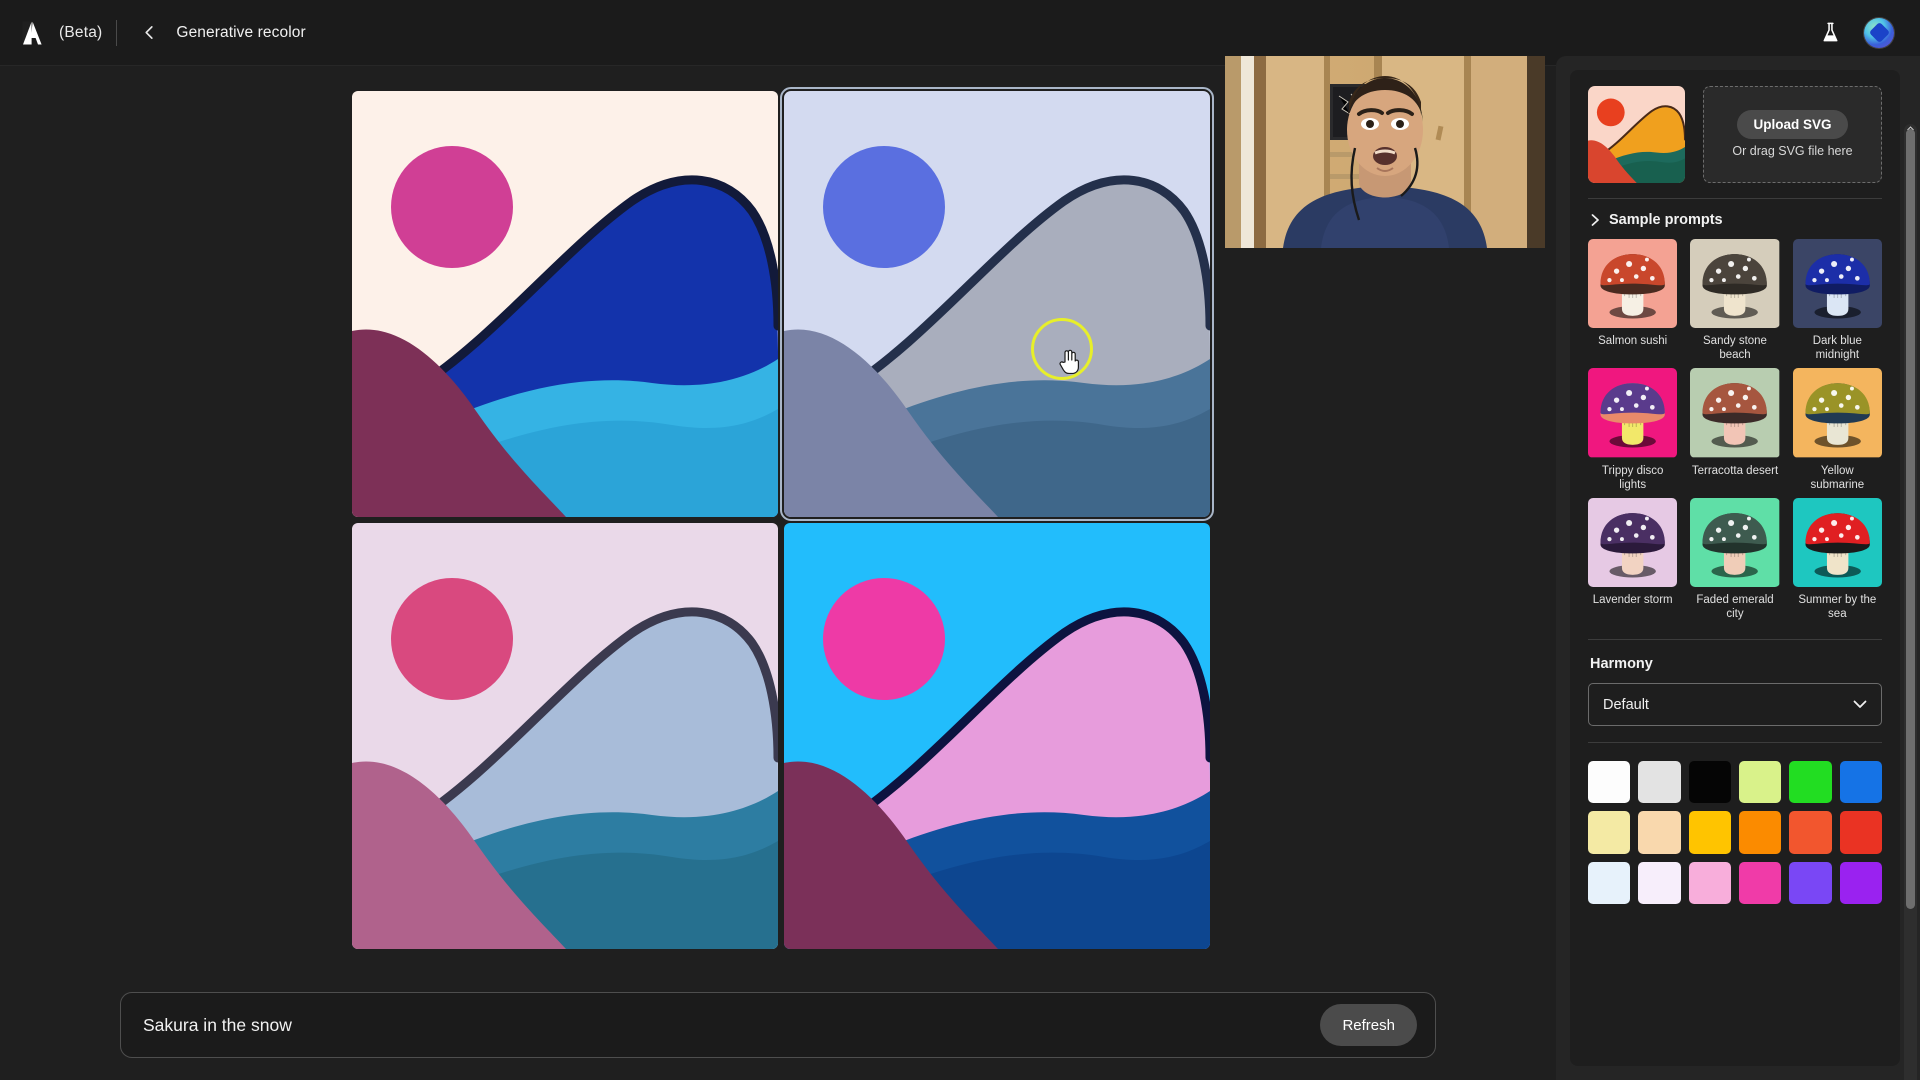  What do you see at coordinates (1735, 470) in the screenshot?
I see `sample-prompt-label: Terracotta desert` at bounding box center [1735, 470].